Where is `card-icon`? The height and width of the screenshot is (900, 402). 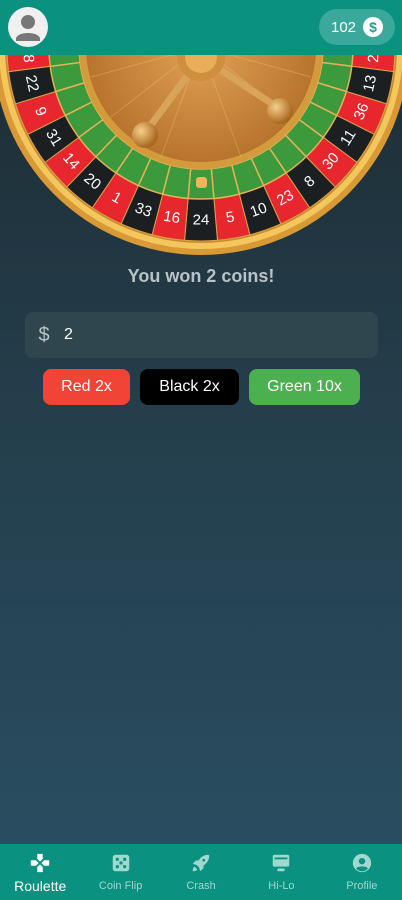
card-icon is located at coordinates (281, 863).